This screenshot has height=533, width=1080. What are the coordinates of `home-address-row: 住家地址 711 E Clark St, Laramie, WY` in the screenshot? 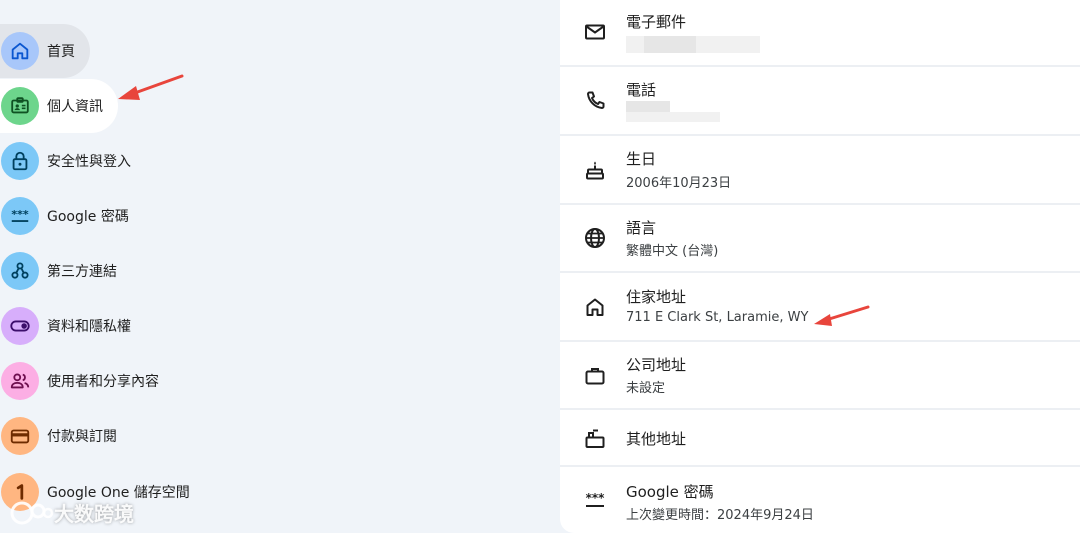 It's located at (820, 307).